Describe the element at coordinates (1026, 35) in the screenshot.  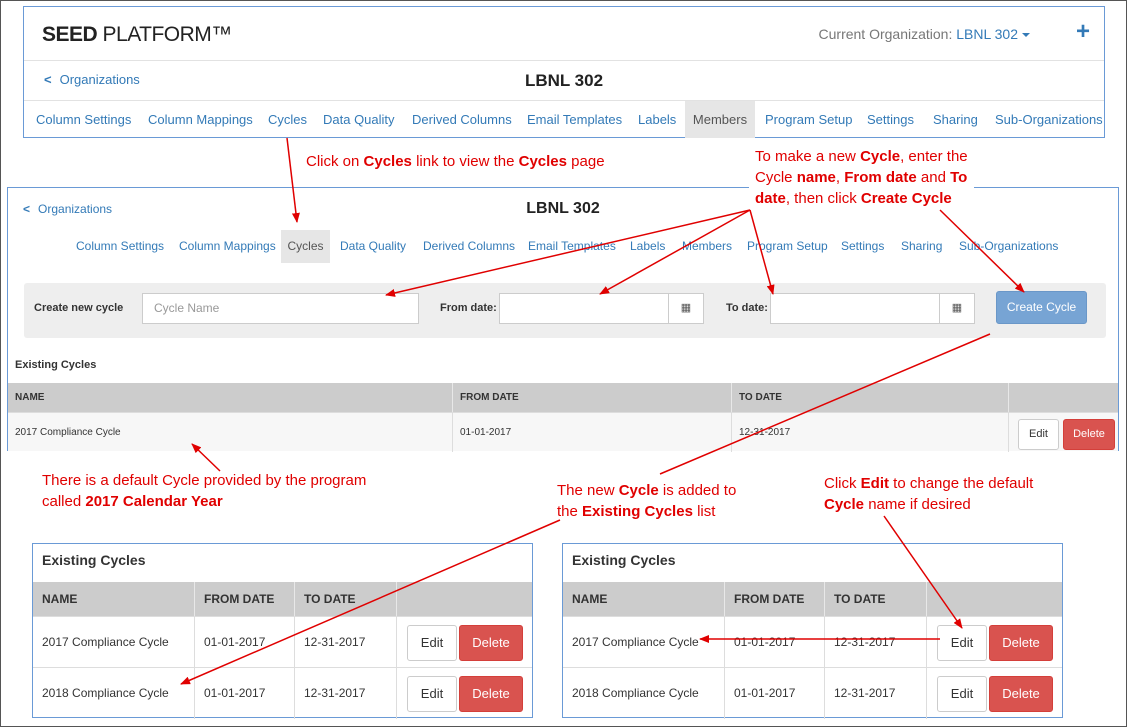
I see `caret-down-icon` at that location.